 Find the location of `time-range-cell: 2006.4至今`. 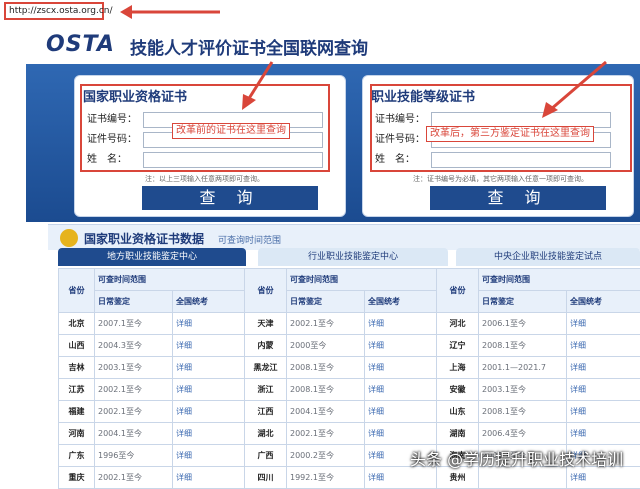

time-range-cell: 2006.4至今 is located at coordinates (523, 434).